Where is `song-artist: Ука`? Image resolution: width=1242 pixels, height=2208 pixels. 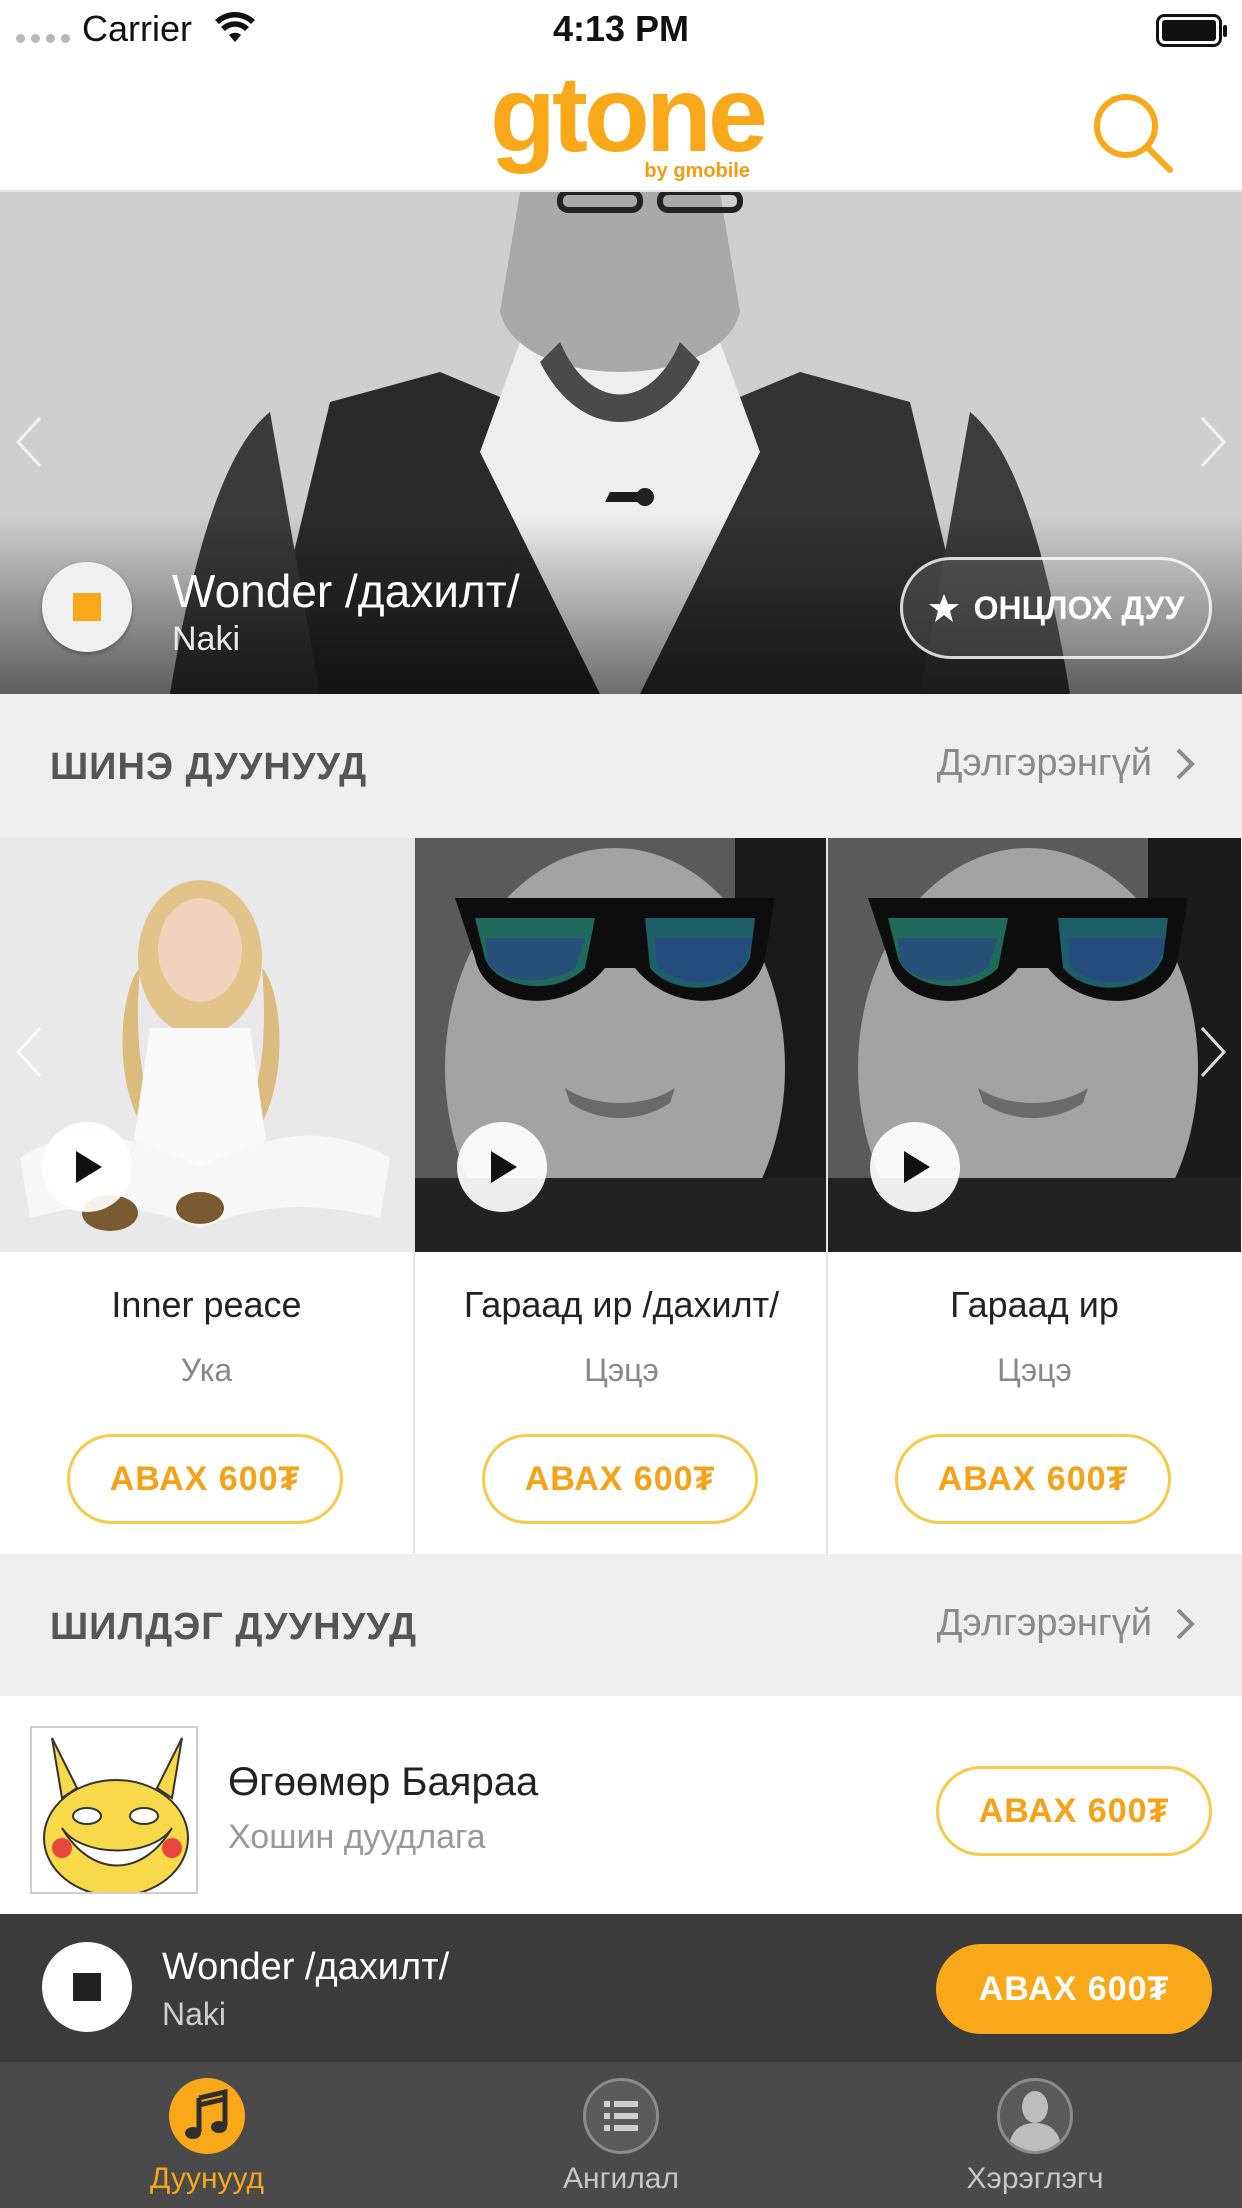
song-artist: Ука is located at coordinates (206, 1370).